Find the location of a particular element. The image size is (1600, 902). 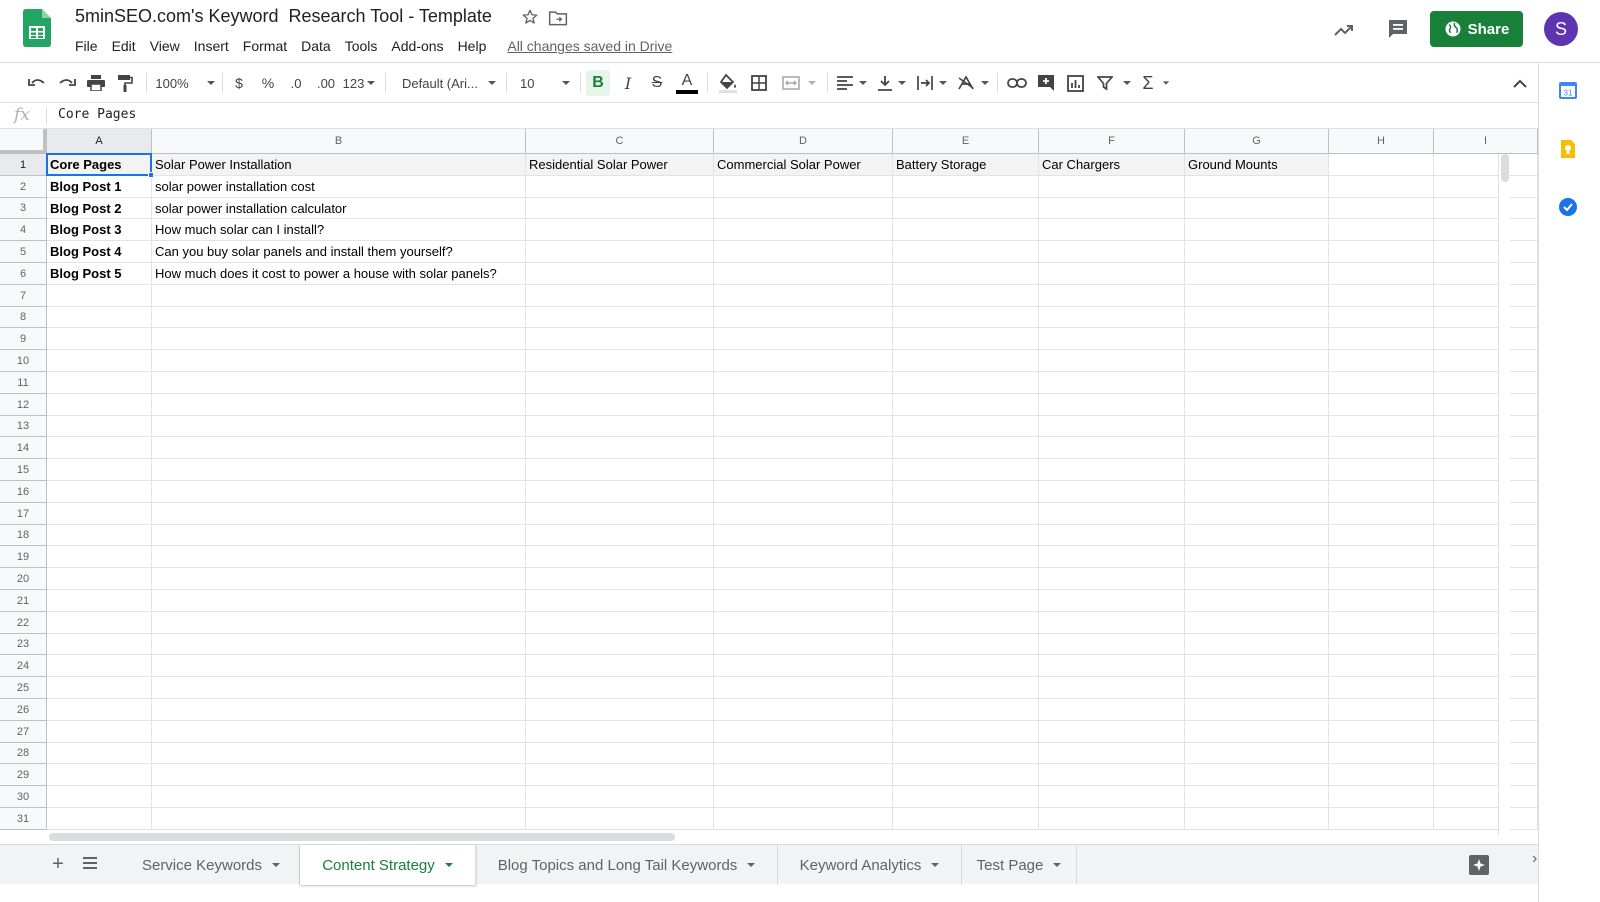

sheet-tab-service-keywords: Service Keywords is located at coordinates (211, 865).